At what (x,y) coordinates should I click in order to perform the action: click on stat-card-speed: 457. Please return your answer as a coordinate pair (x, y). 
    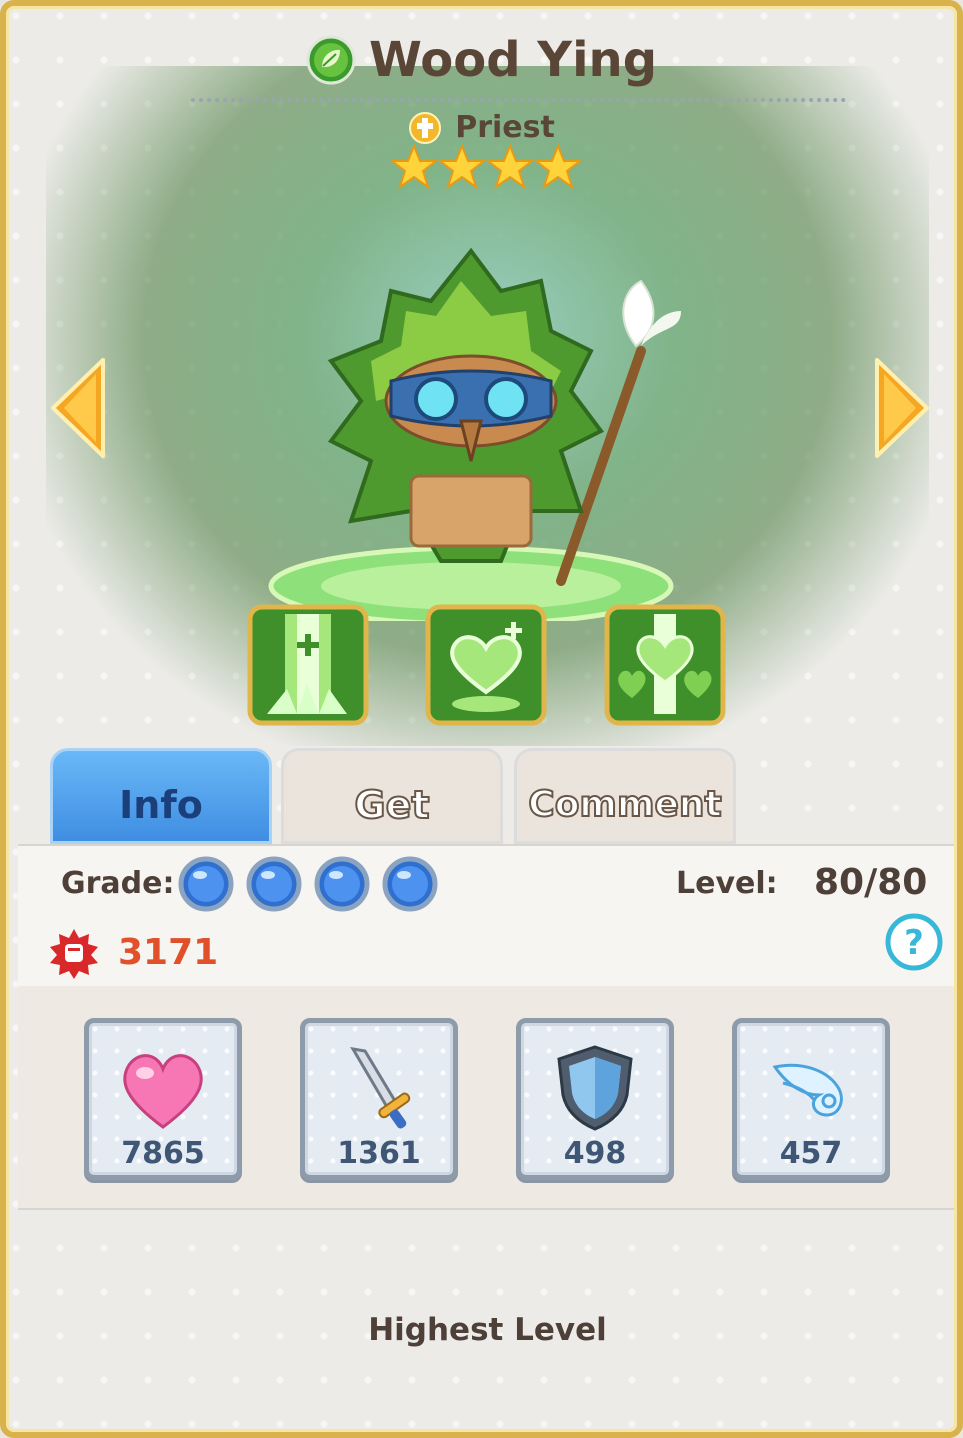
    Looking at the image, I should click on (811, 1099).